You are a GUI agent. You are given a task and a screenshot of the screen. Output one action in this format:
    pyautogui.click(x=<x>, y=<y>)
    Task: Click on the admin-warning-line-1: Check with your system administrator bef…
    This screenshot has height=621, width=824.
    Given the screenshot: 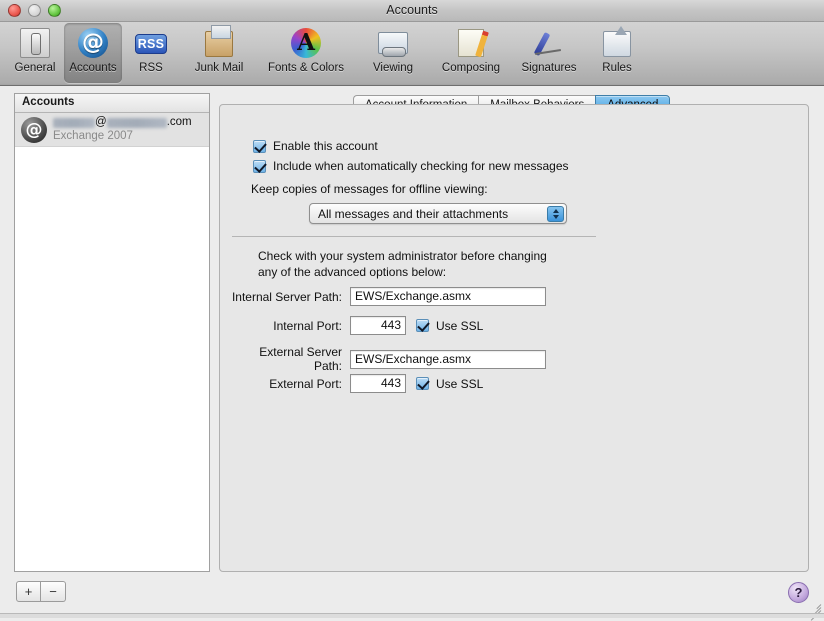 What is the action you would take?
    pyautogui.click(x=402, y=256)
    